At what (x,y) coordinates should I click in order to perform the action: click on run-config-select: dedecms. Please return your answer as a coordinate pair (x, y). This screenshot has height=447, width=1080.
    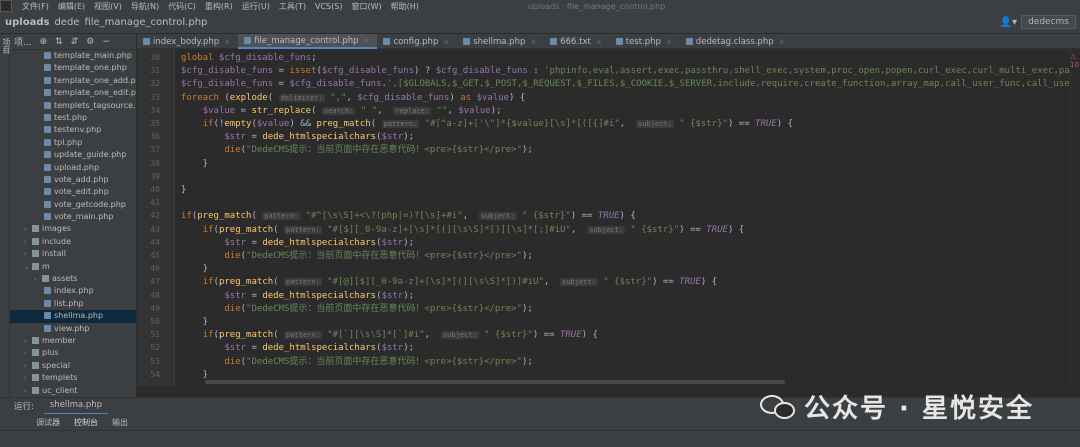
    Looking at the image, I should click on (1048, 22).